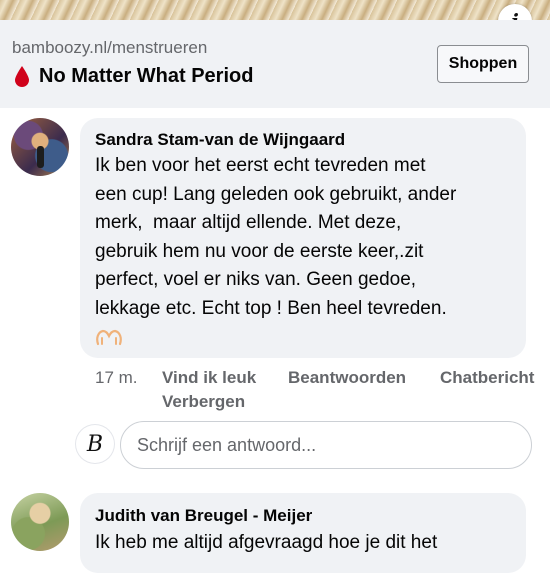 The width and height of the screenshot is (550, 573). What do you see at coordinates (275, 10) in the screenshot?
I see `ad-image` at bounding box center [275, 10].